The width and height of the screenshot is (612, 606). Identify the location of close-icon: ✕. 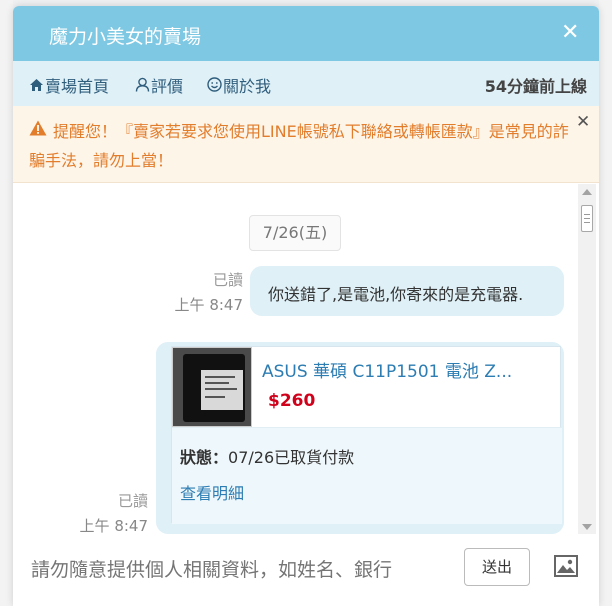
(570, 32).